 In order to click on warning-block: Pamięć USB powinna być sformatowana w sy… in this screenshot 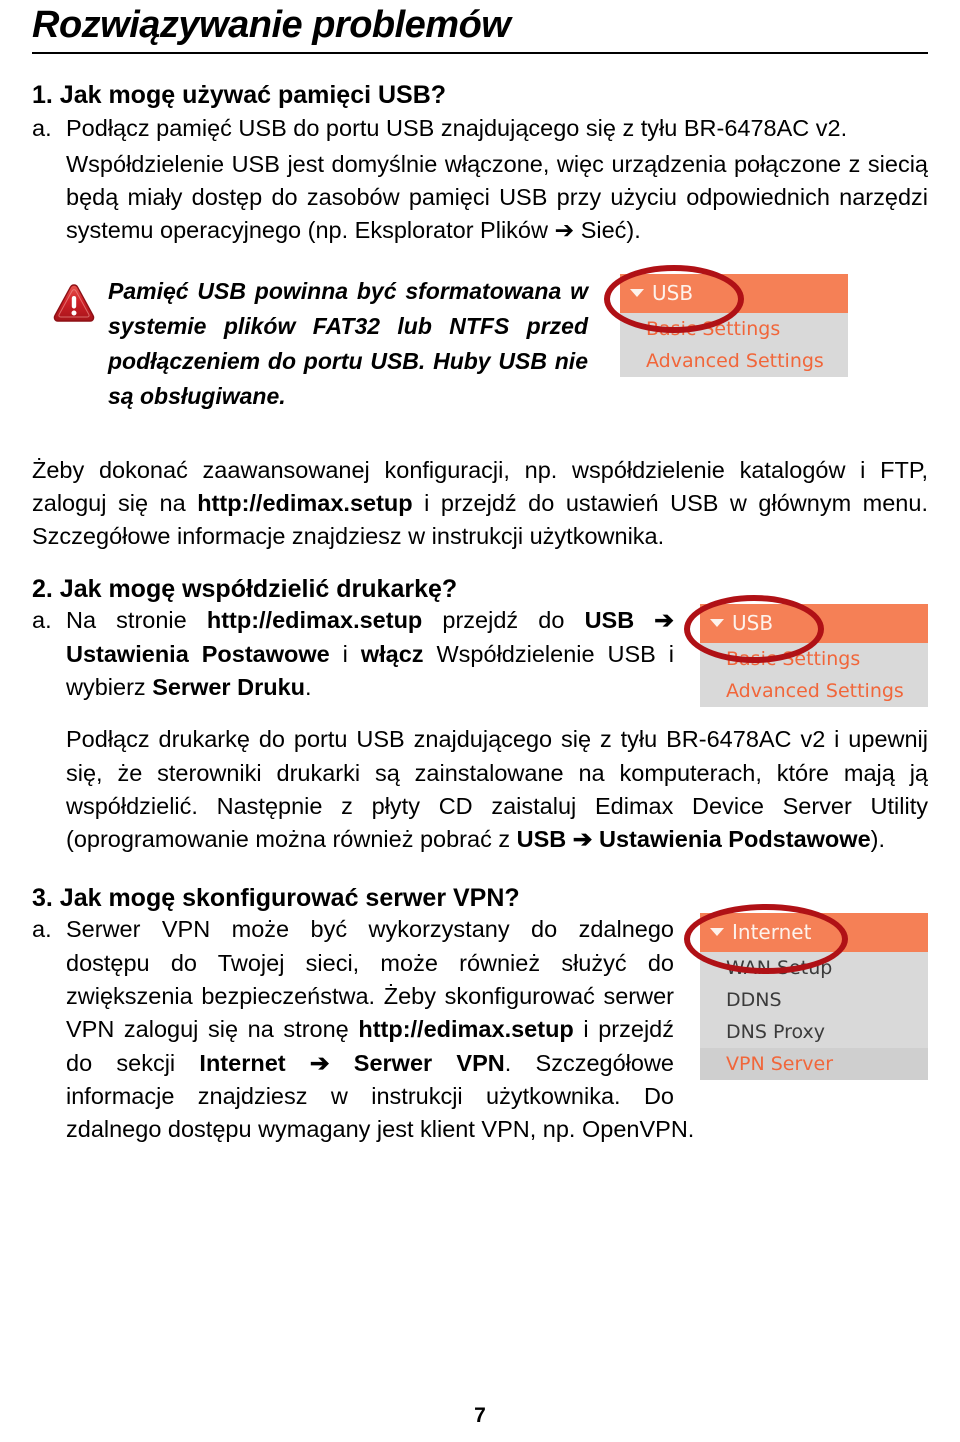, I will do `click(480, 339)`.